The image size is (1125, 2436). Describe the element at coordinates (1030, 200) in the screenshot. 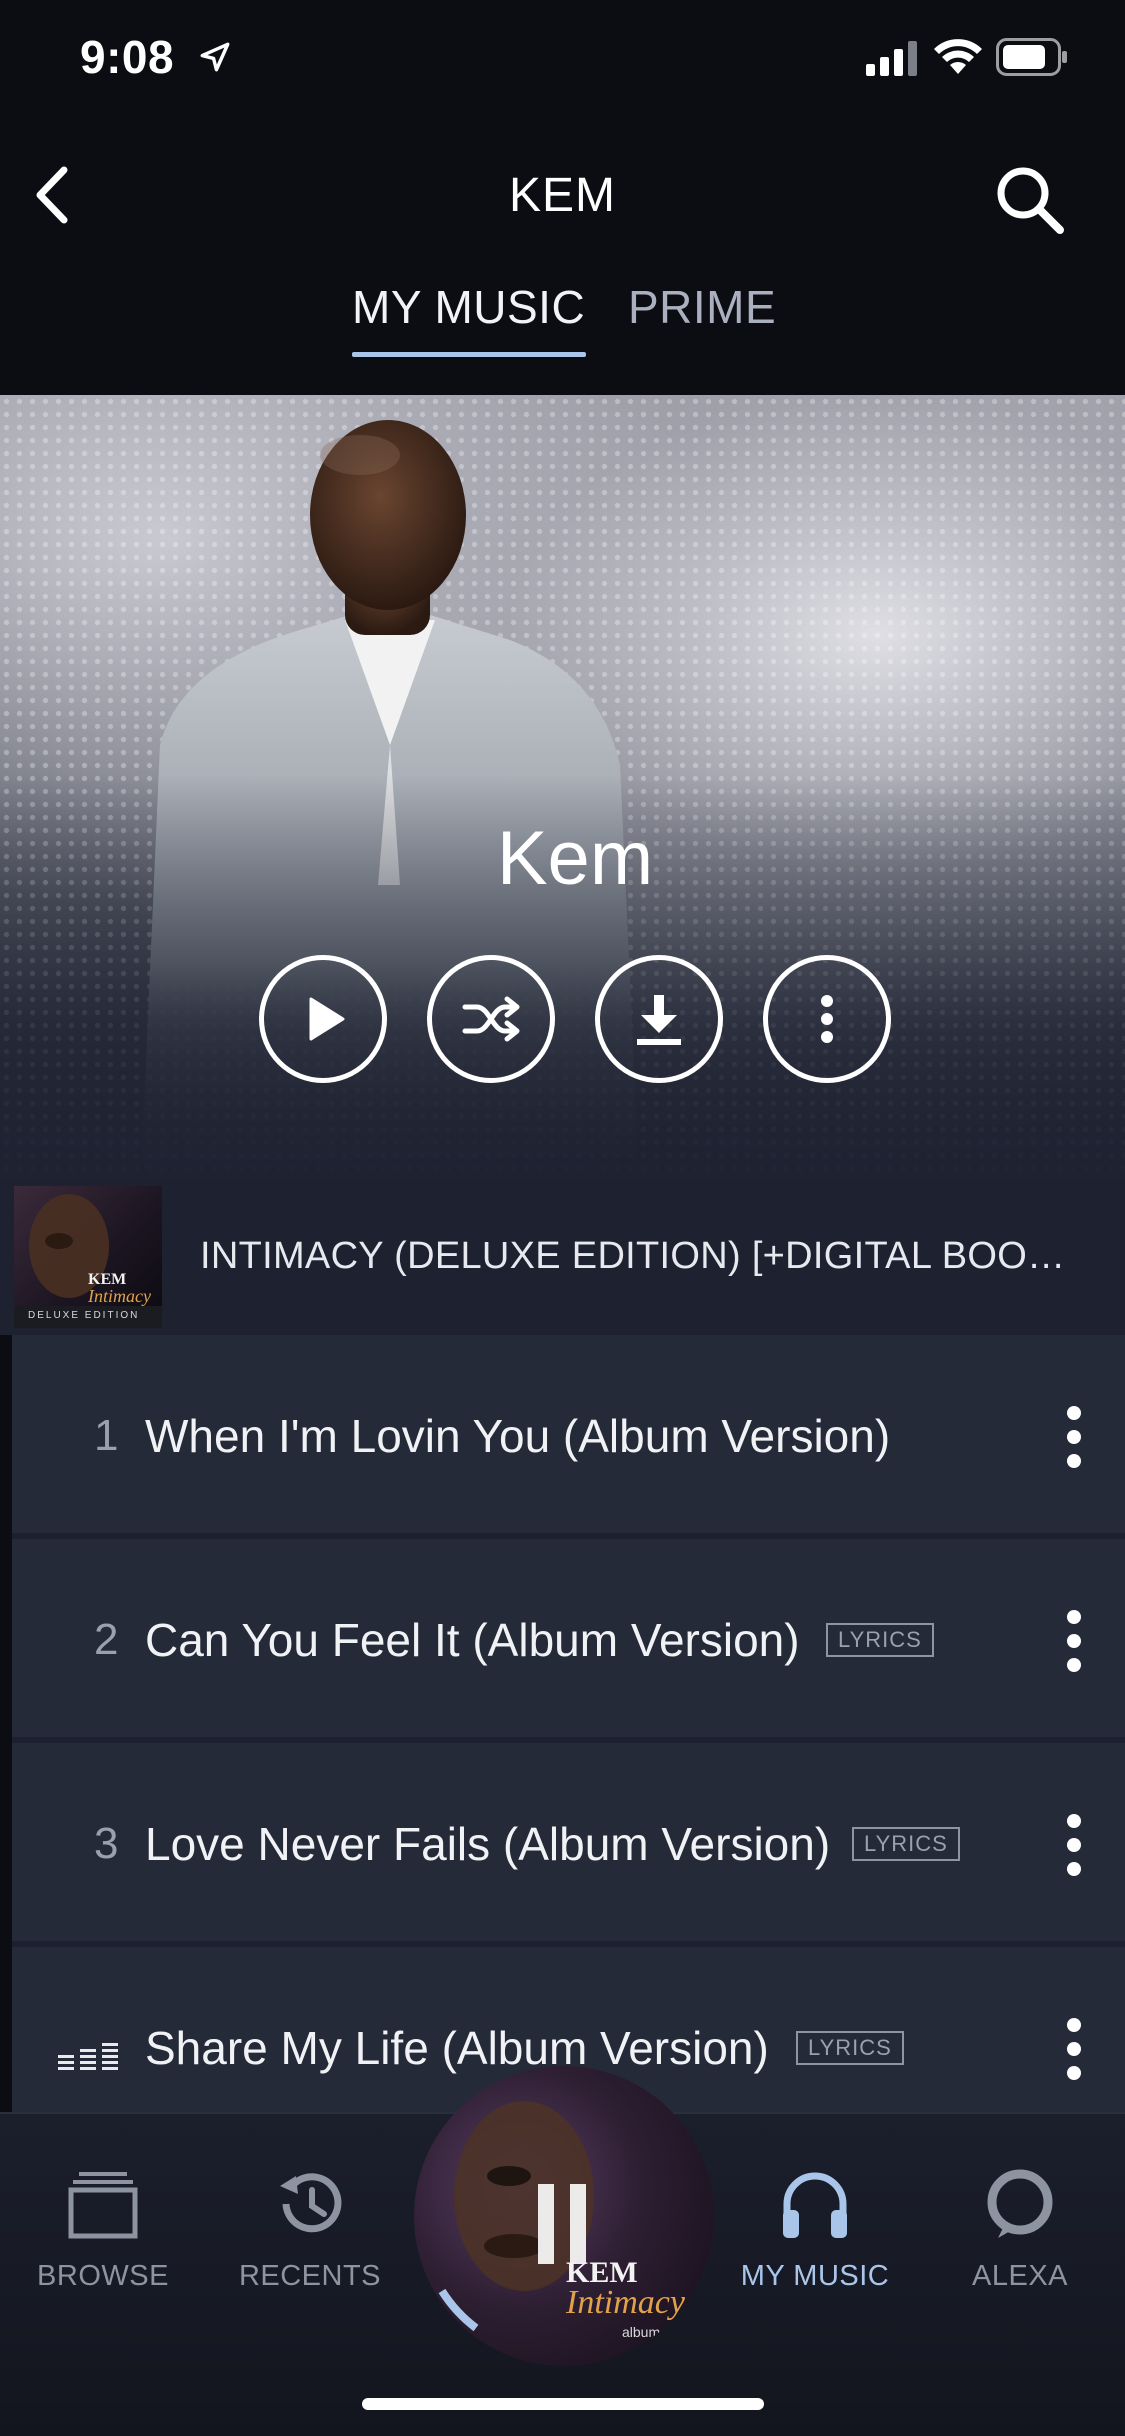

I see `search-icon` at that location.